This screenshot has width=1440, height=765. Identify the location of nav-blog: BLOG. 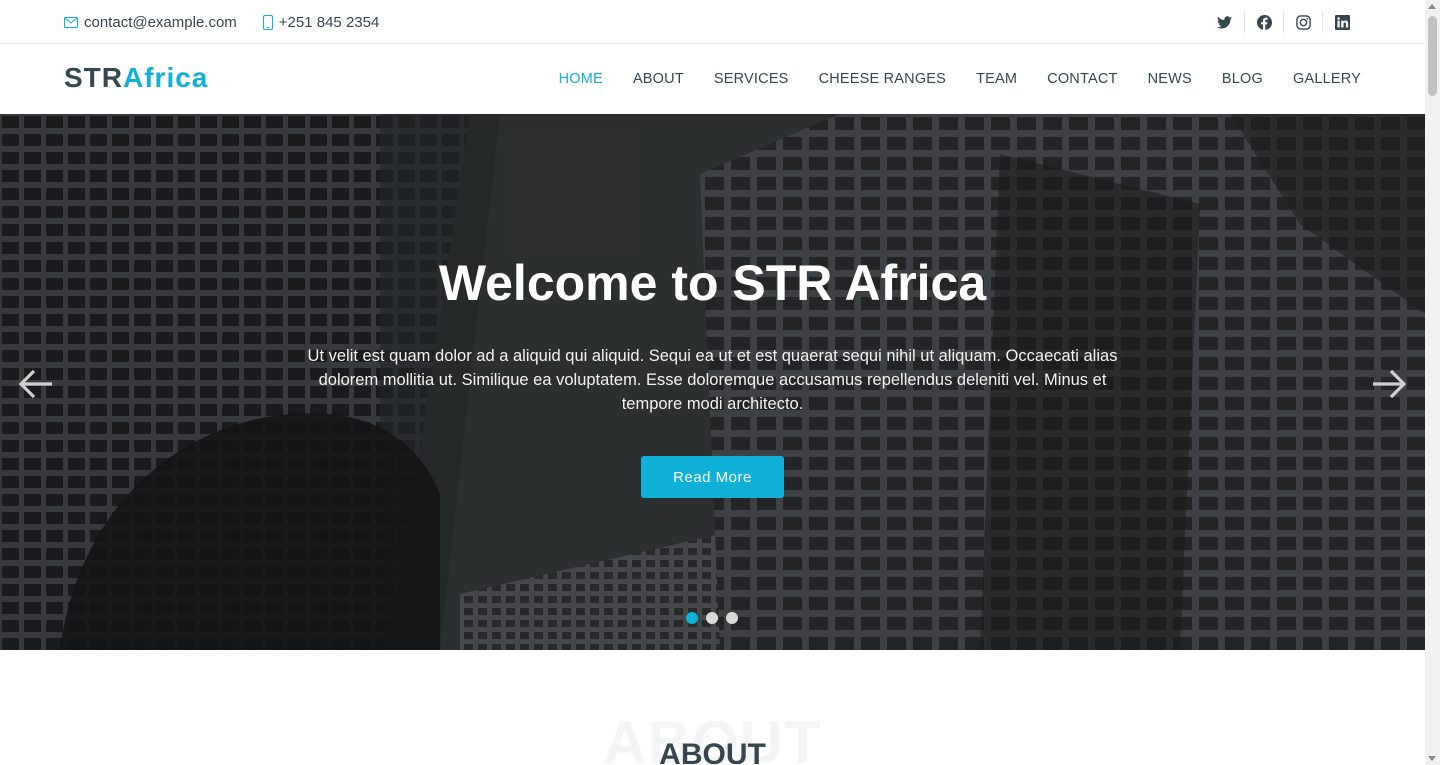
(1242, 79).